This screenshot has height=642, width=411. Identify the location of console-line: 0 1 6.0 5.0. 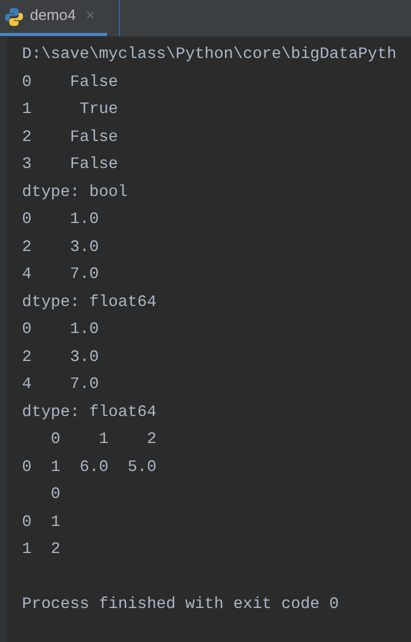
(89, 467).